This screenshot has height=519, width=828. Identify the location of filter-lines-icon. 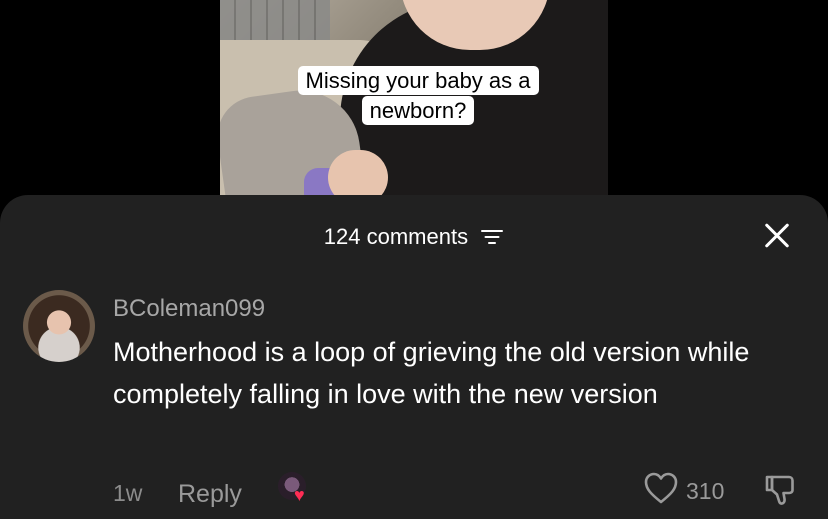
(492, 237).